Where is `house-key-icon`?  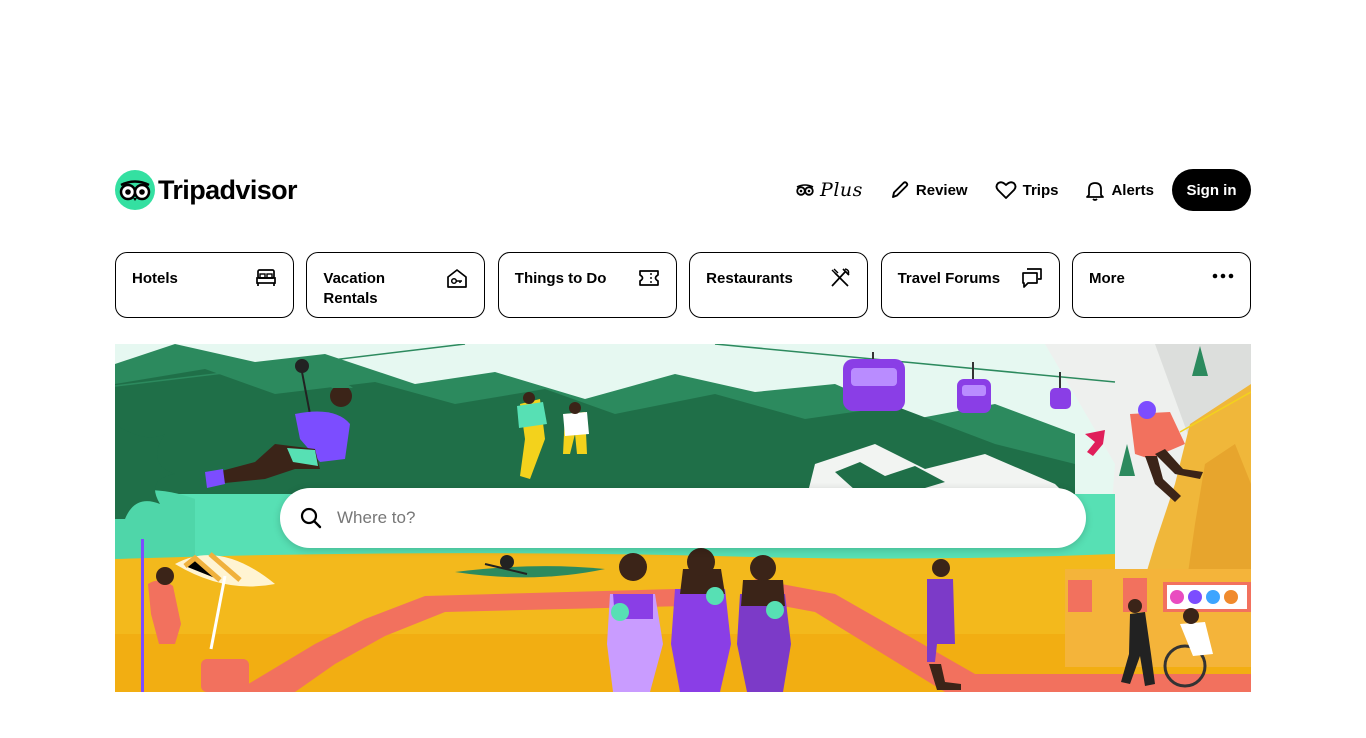
house-key-icon is located at coordinates (457, 278).